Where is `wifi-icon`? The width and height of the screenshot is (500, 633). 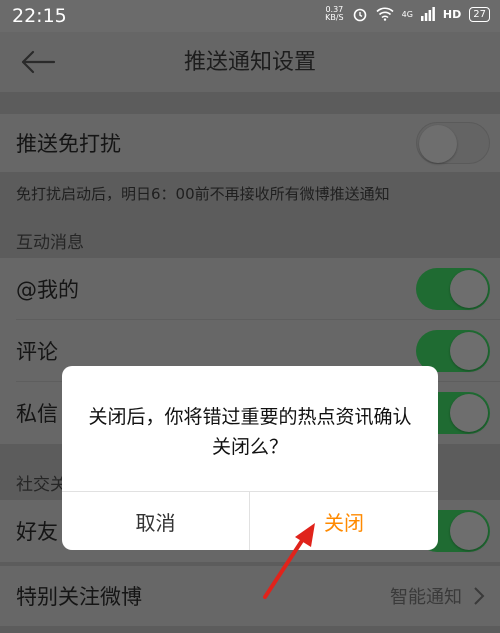
wifi-icon is located at coordinates (385, 14).